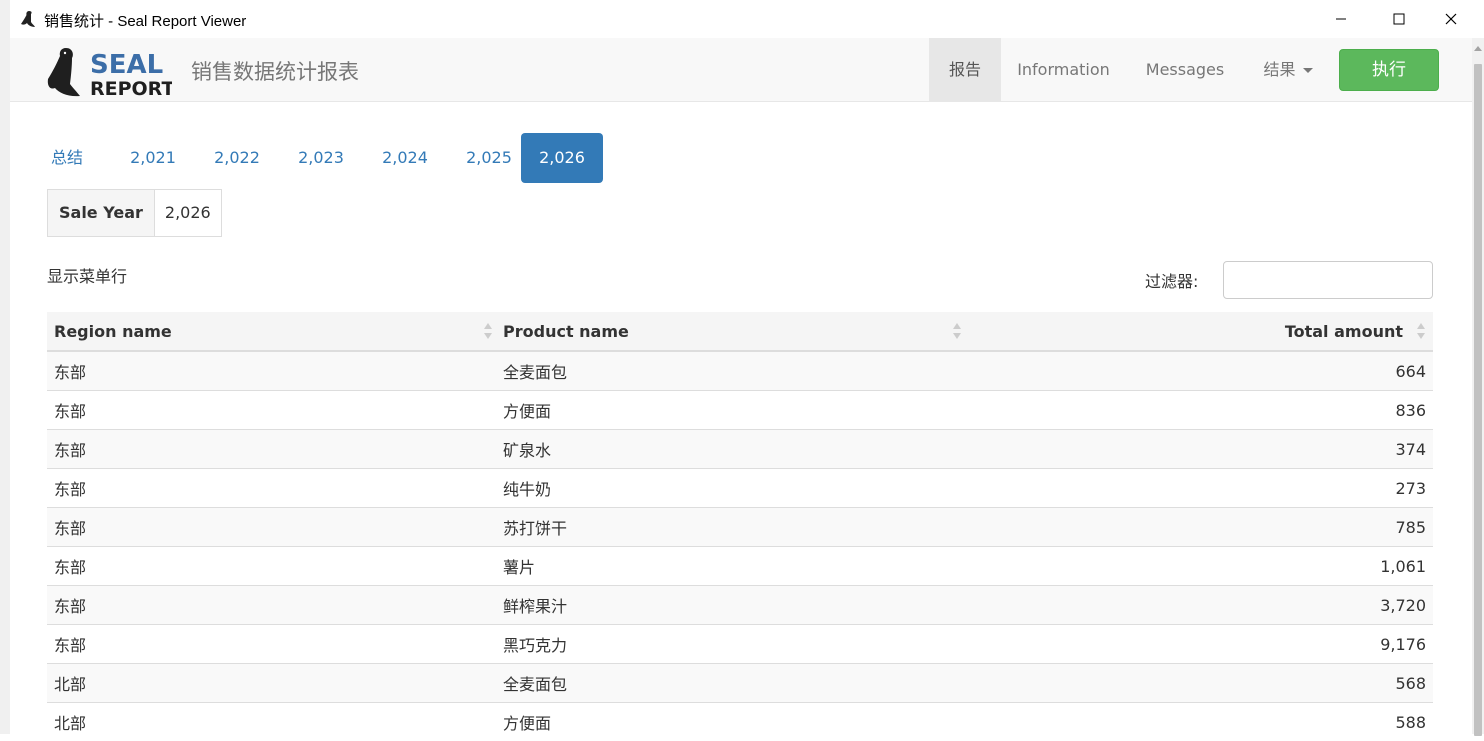 The image size is (1484, 741). What do you see at coordinates (1279, 69) in the screenshot?
I see `nav-results-label: 结果` at bounding box center [1279, 69].